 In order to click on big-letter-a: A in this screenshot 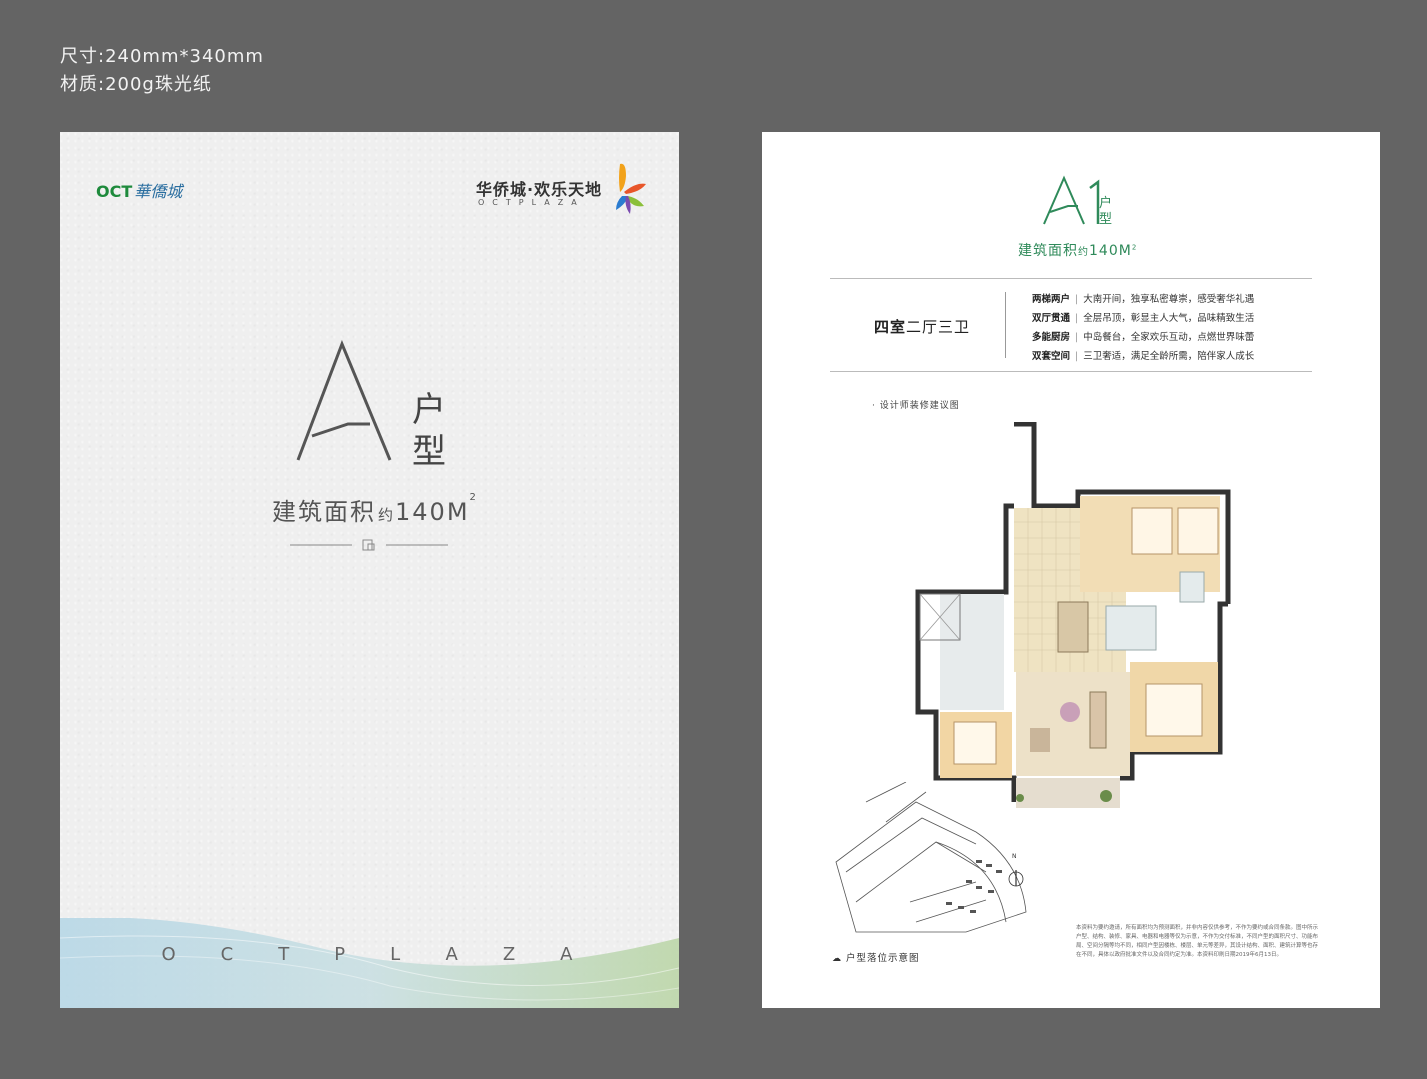, I will do `click(341, 400)`.